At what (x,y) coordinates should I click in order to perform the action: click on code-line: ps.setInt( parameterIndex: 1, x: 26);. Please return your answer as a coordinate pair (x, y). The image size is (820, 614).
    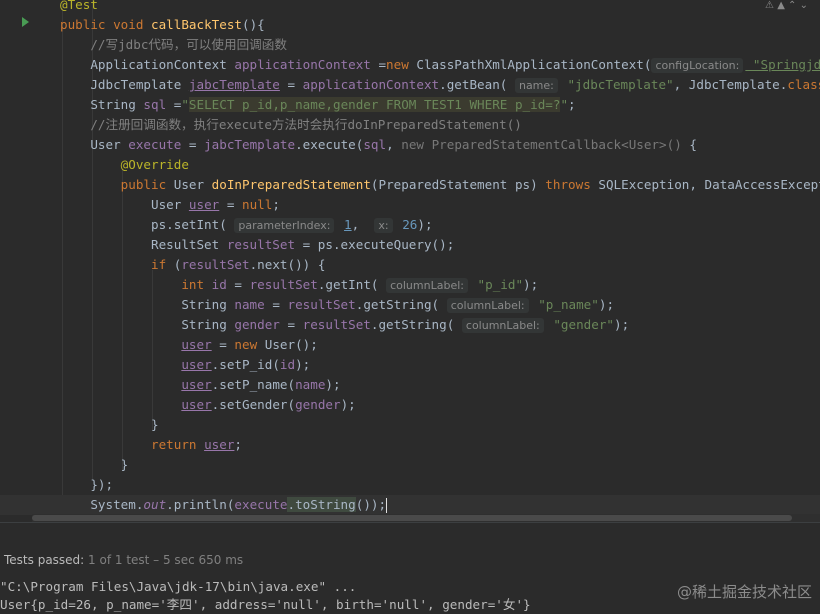
    Looking at the image, I should click on (216, 225).